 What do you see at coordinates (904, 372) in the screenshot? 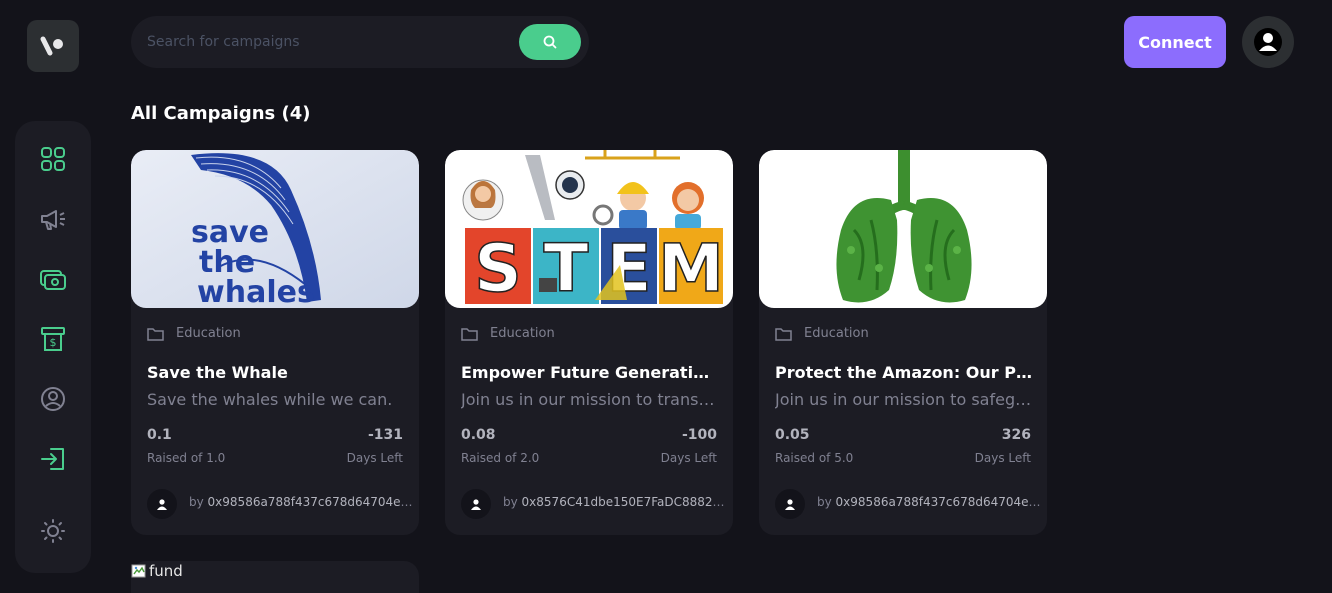
I see `campaign-title: Protect the Amazon: Our Planet's Lungs` at bounding box center [904, 372].